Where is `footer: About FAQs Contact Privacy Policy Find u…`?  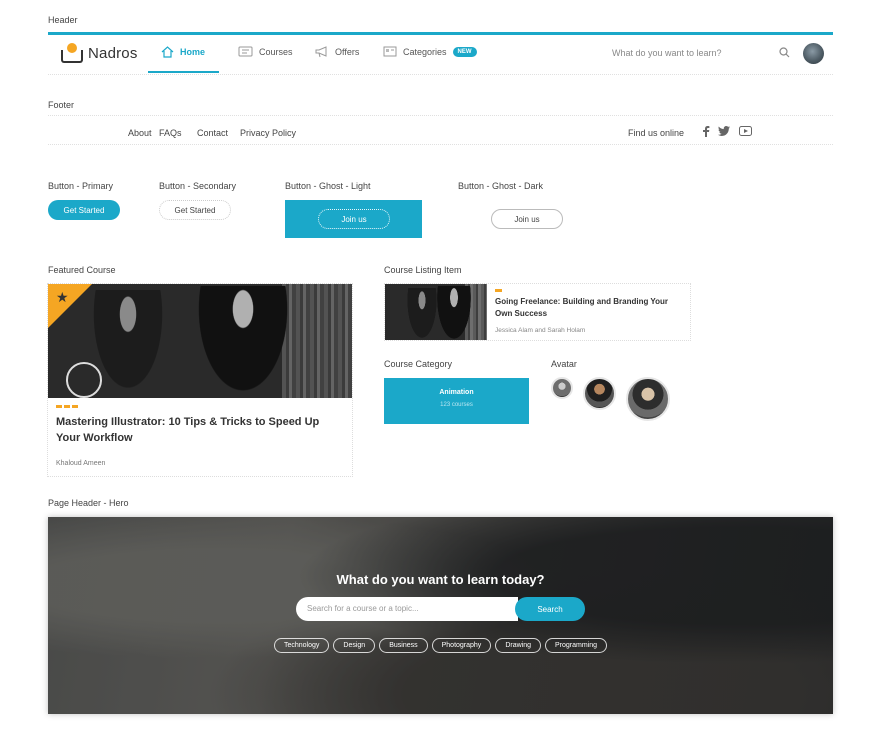
footer: About FAQs Contact Privacy Policy Find u… is located at coordinates (440, 130).